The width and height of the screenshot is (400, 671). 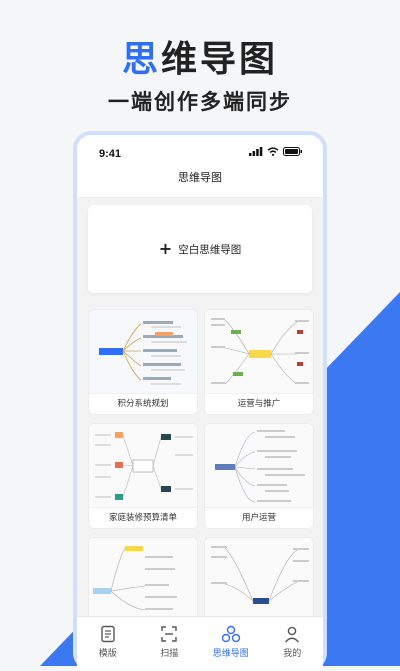 I want to click on template-card: 用户运营, so click(x=259, y=476).